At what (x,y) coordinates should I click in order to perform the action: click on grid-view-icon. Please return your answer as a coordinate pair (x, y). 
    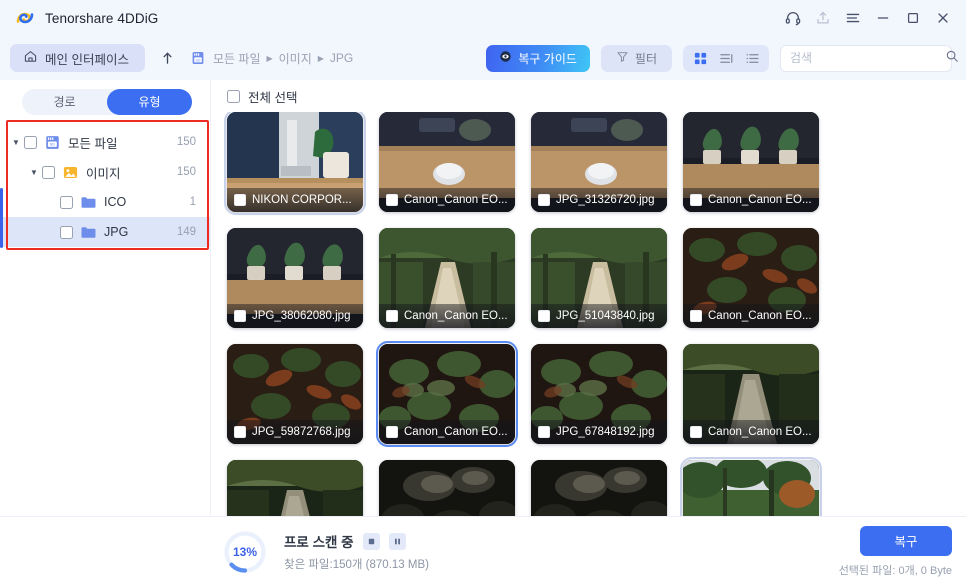
    Looking at the image, I should click on (700, 58).